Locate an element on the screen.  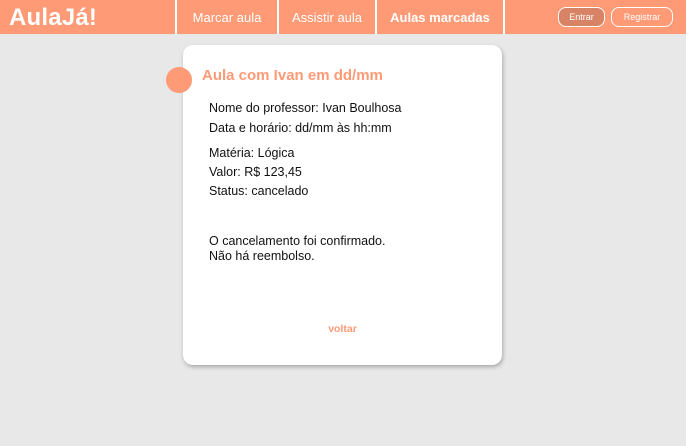
back-link: voltar is located at coordinates (342, 329).